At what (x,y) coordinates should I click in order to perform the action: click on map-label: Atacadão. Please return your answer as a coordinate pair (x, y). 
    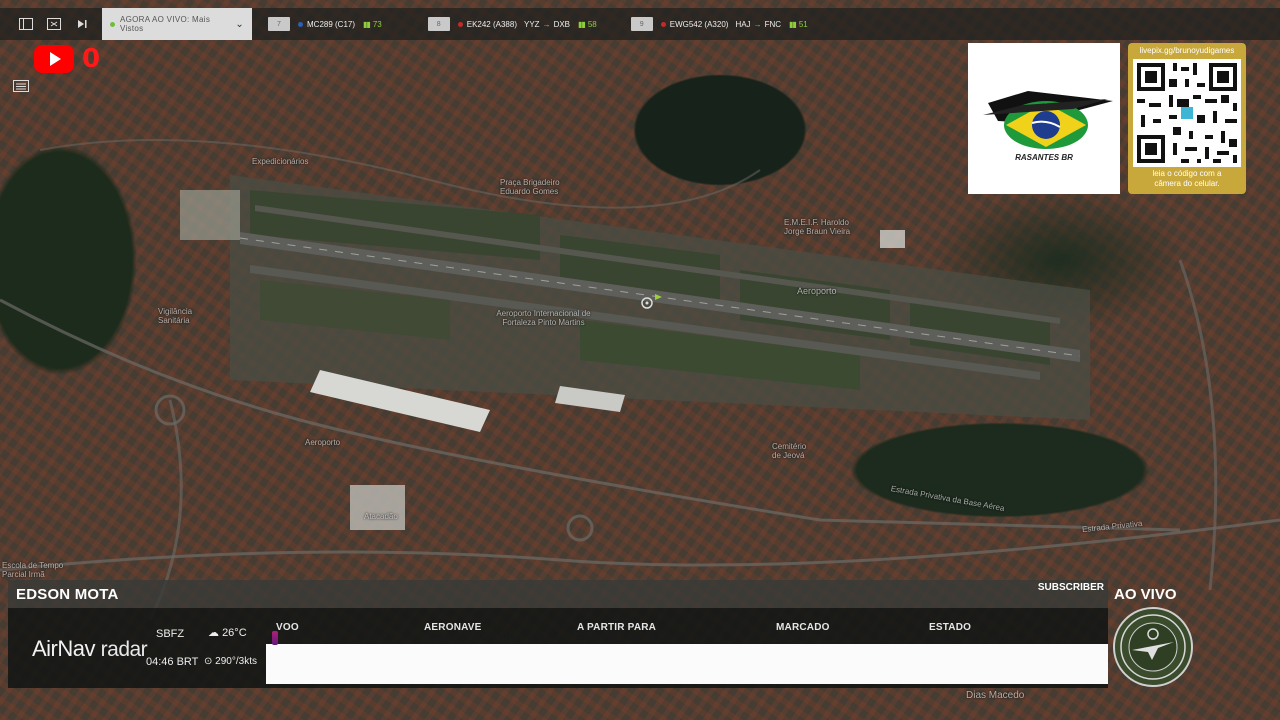
    Looking at the image, I should click on (381, 516).